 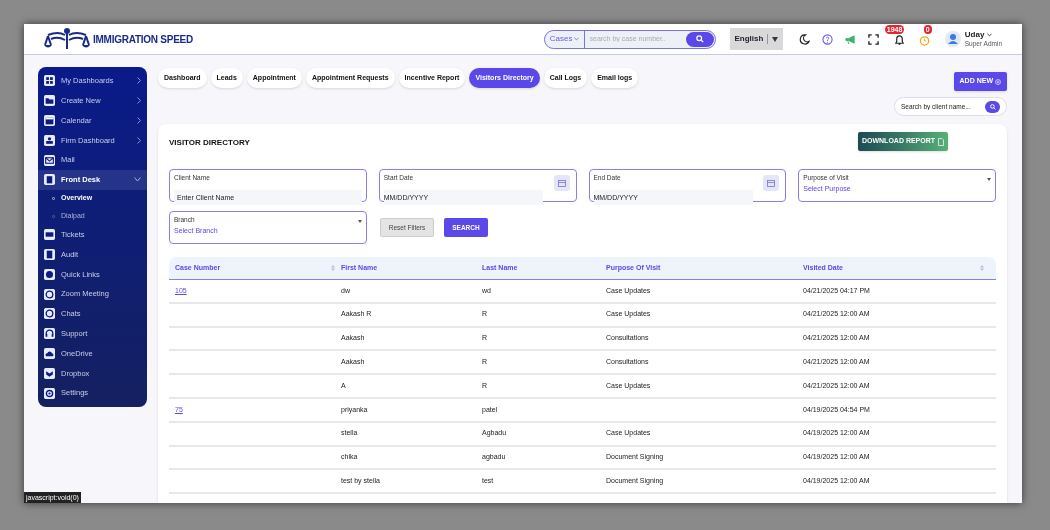 What do you see at coordinates (873, 39) in the screenshot?
I see `fullscreen-icon` at bounding box center [873, 39].